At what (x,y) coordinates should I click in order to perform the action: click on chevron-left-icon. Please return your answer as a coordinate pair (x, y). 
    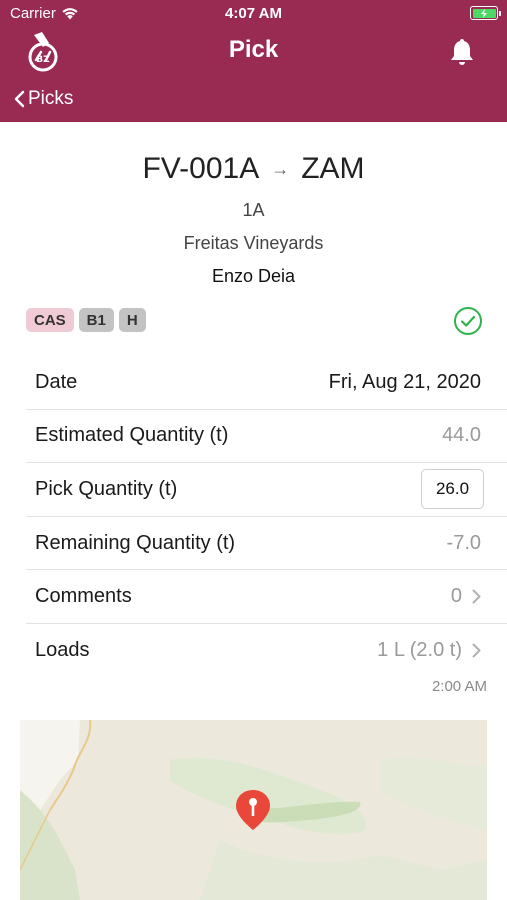
    Looking at the image, I should click on (19, 99).